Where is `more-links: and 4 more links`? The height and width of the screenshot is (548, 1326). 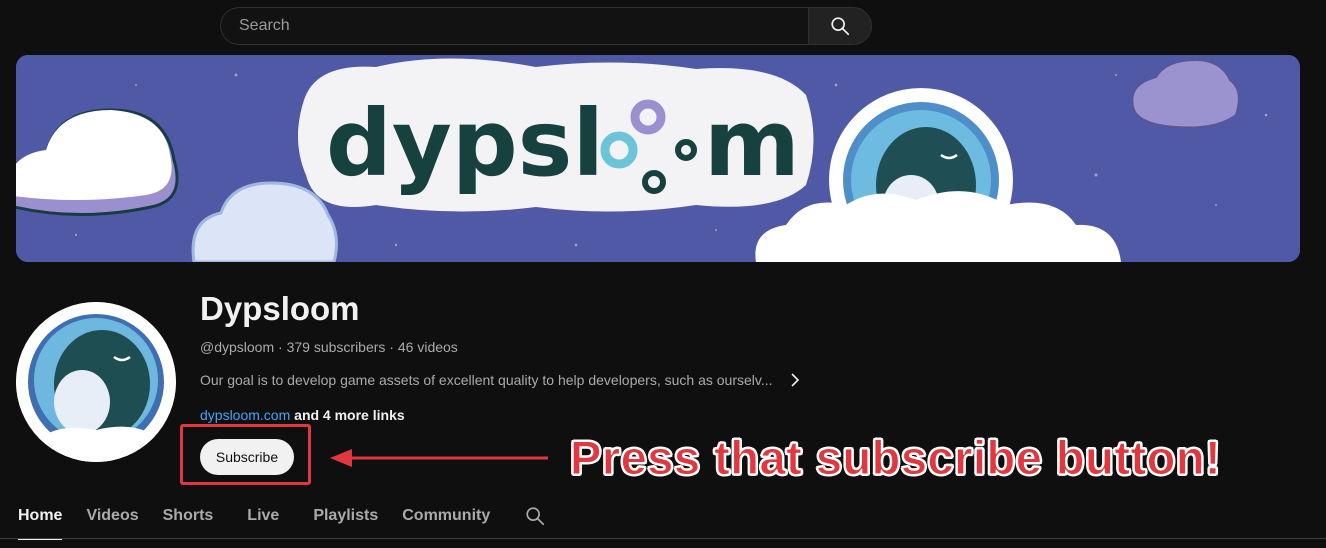
more-links: and 4 more links is located at coordinates (347, 415).